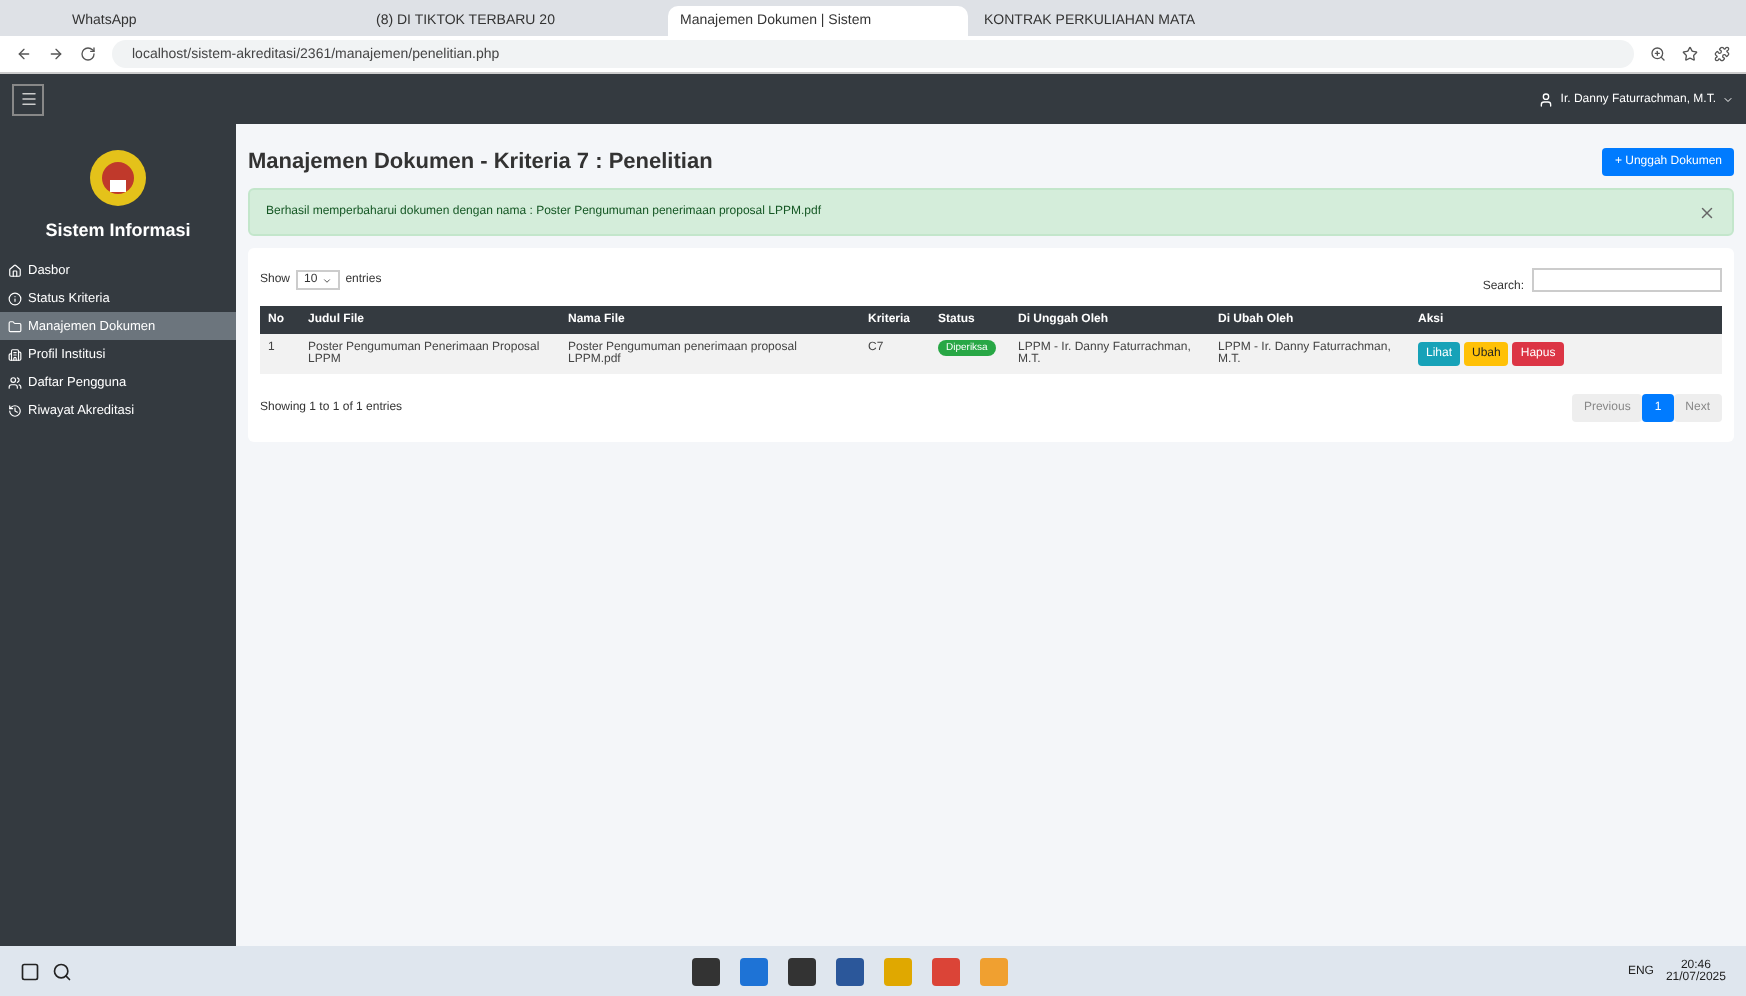 This screenshot has height=996, width=1746. I want to click on page-title: Manajemen Dokumen - Kriteria 7 : Penelitian, so click(480, 162).